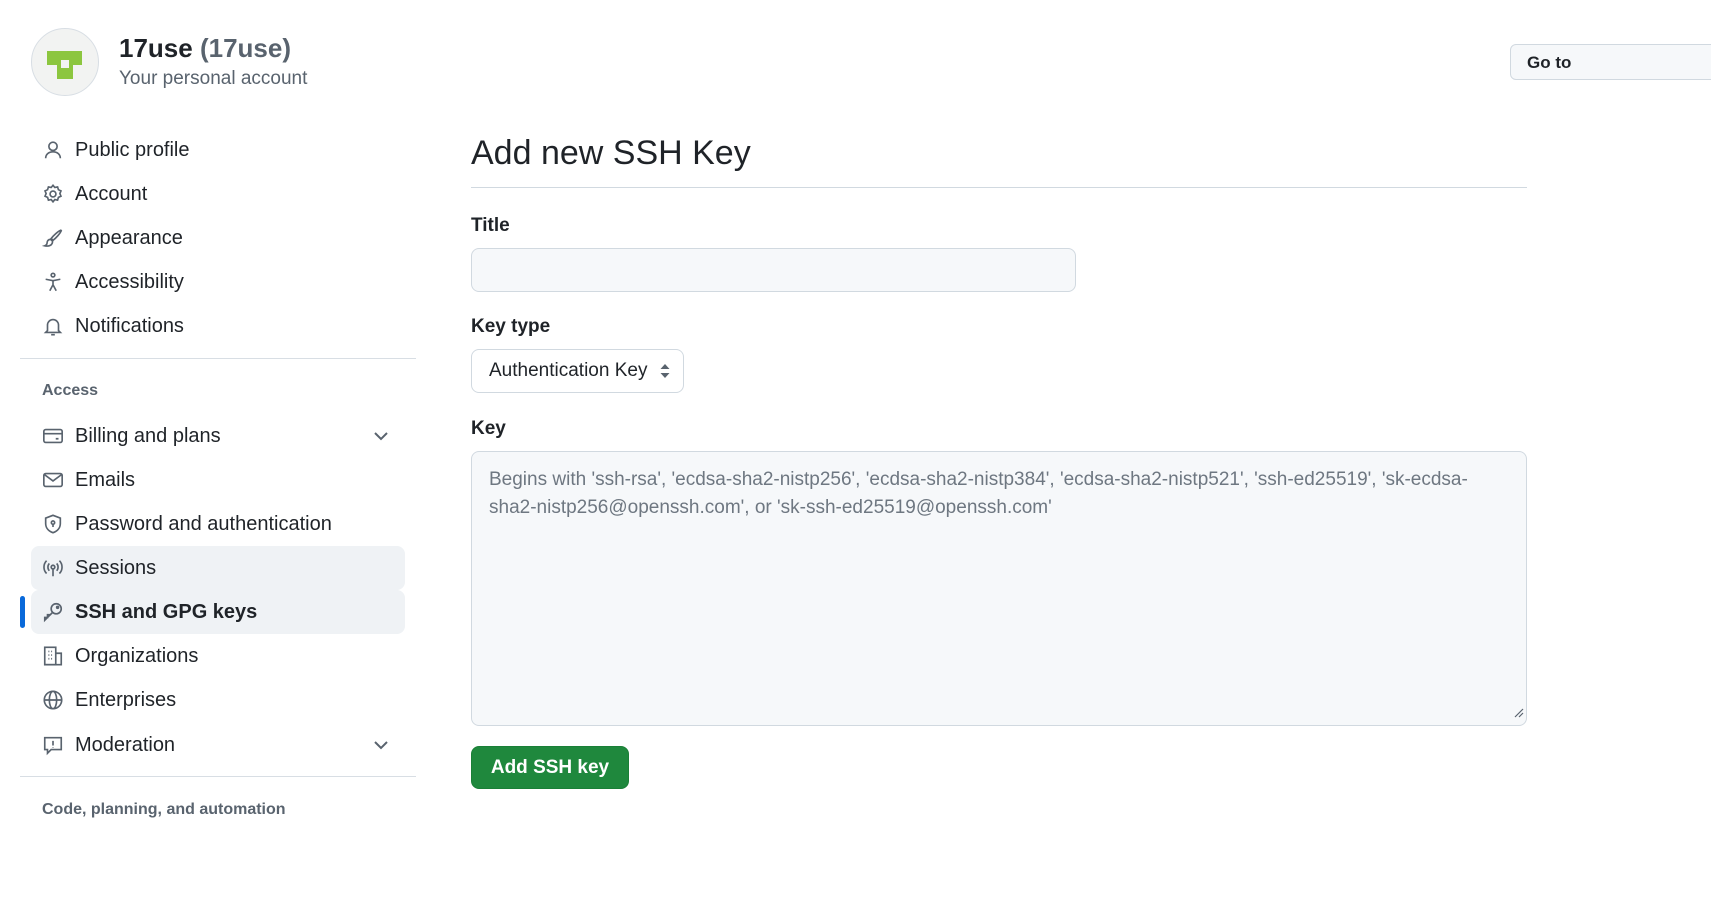 The height and width of the screenshot is (912, 1711). Describe the element at coordinates (665, 373) in the screenshot. I see `select-caret-icon` at that location.